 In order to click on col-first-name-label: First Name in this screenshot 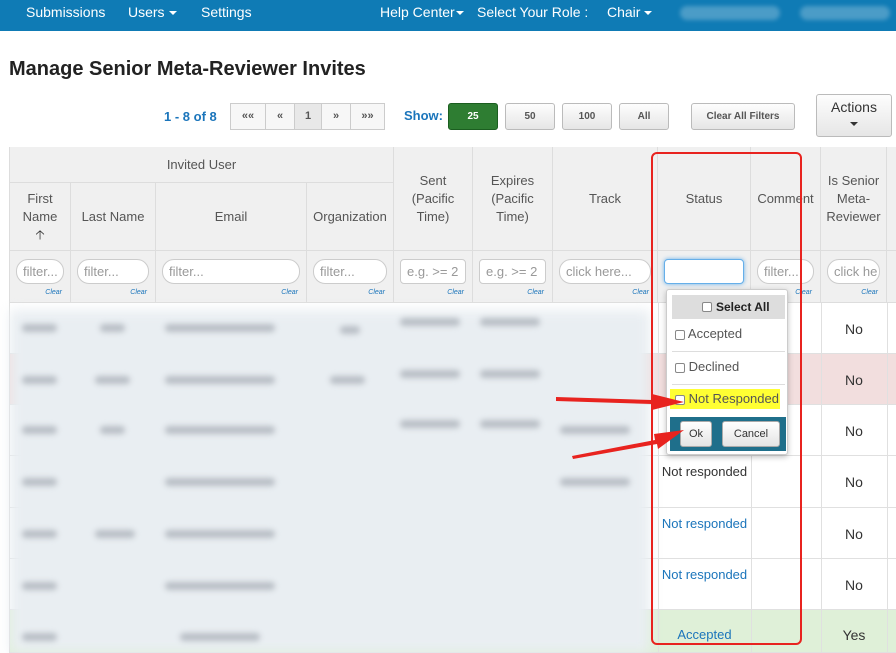, I will do `click(40, 207)`.